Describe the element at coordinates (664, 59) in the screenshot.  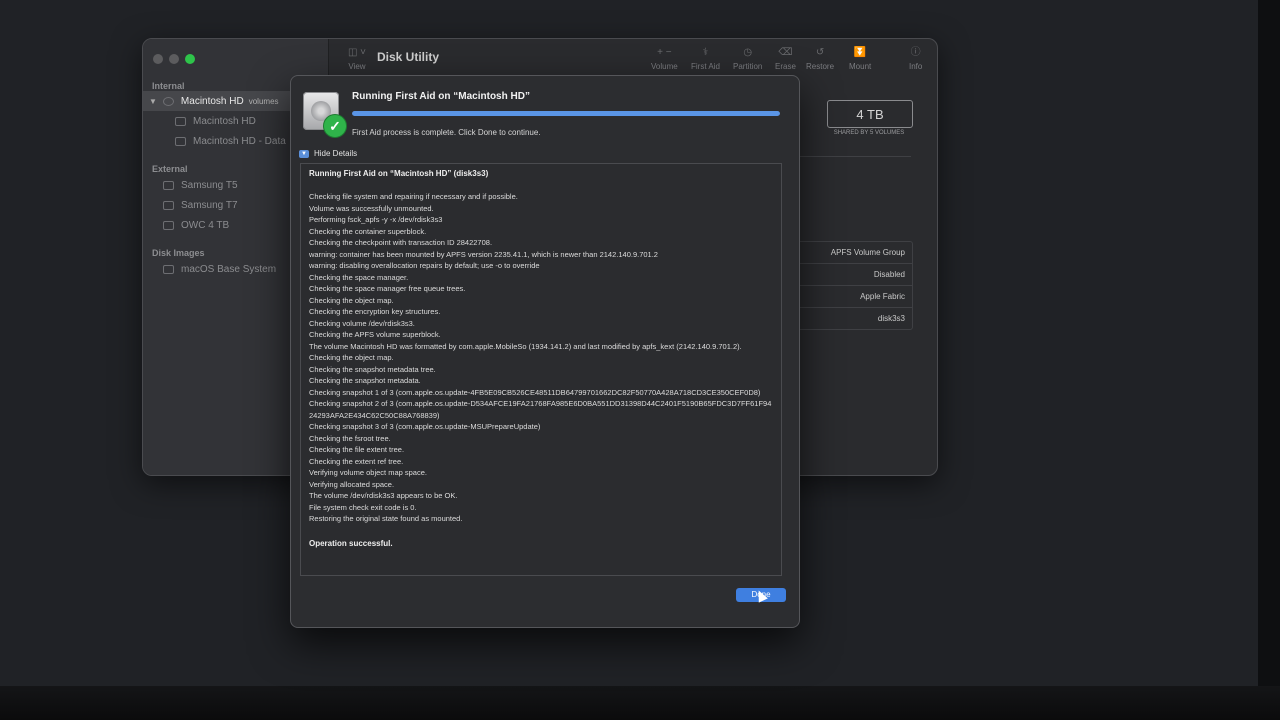
I see `volume-button: + − Volume` at that location.